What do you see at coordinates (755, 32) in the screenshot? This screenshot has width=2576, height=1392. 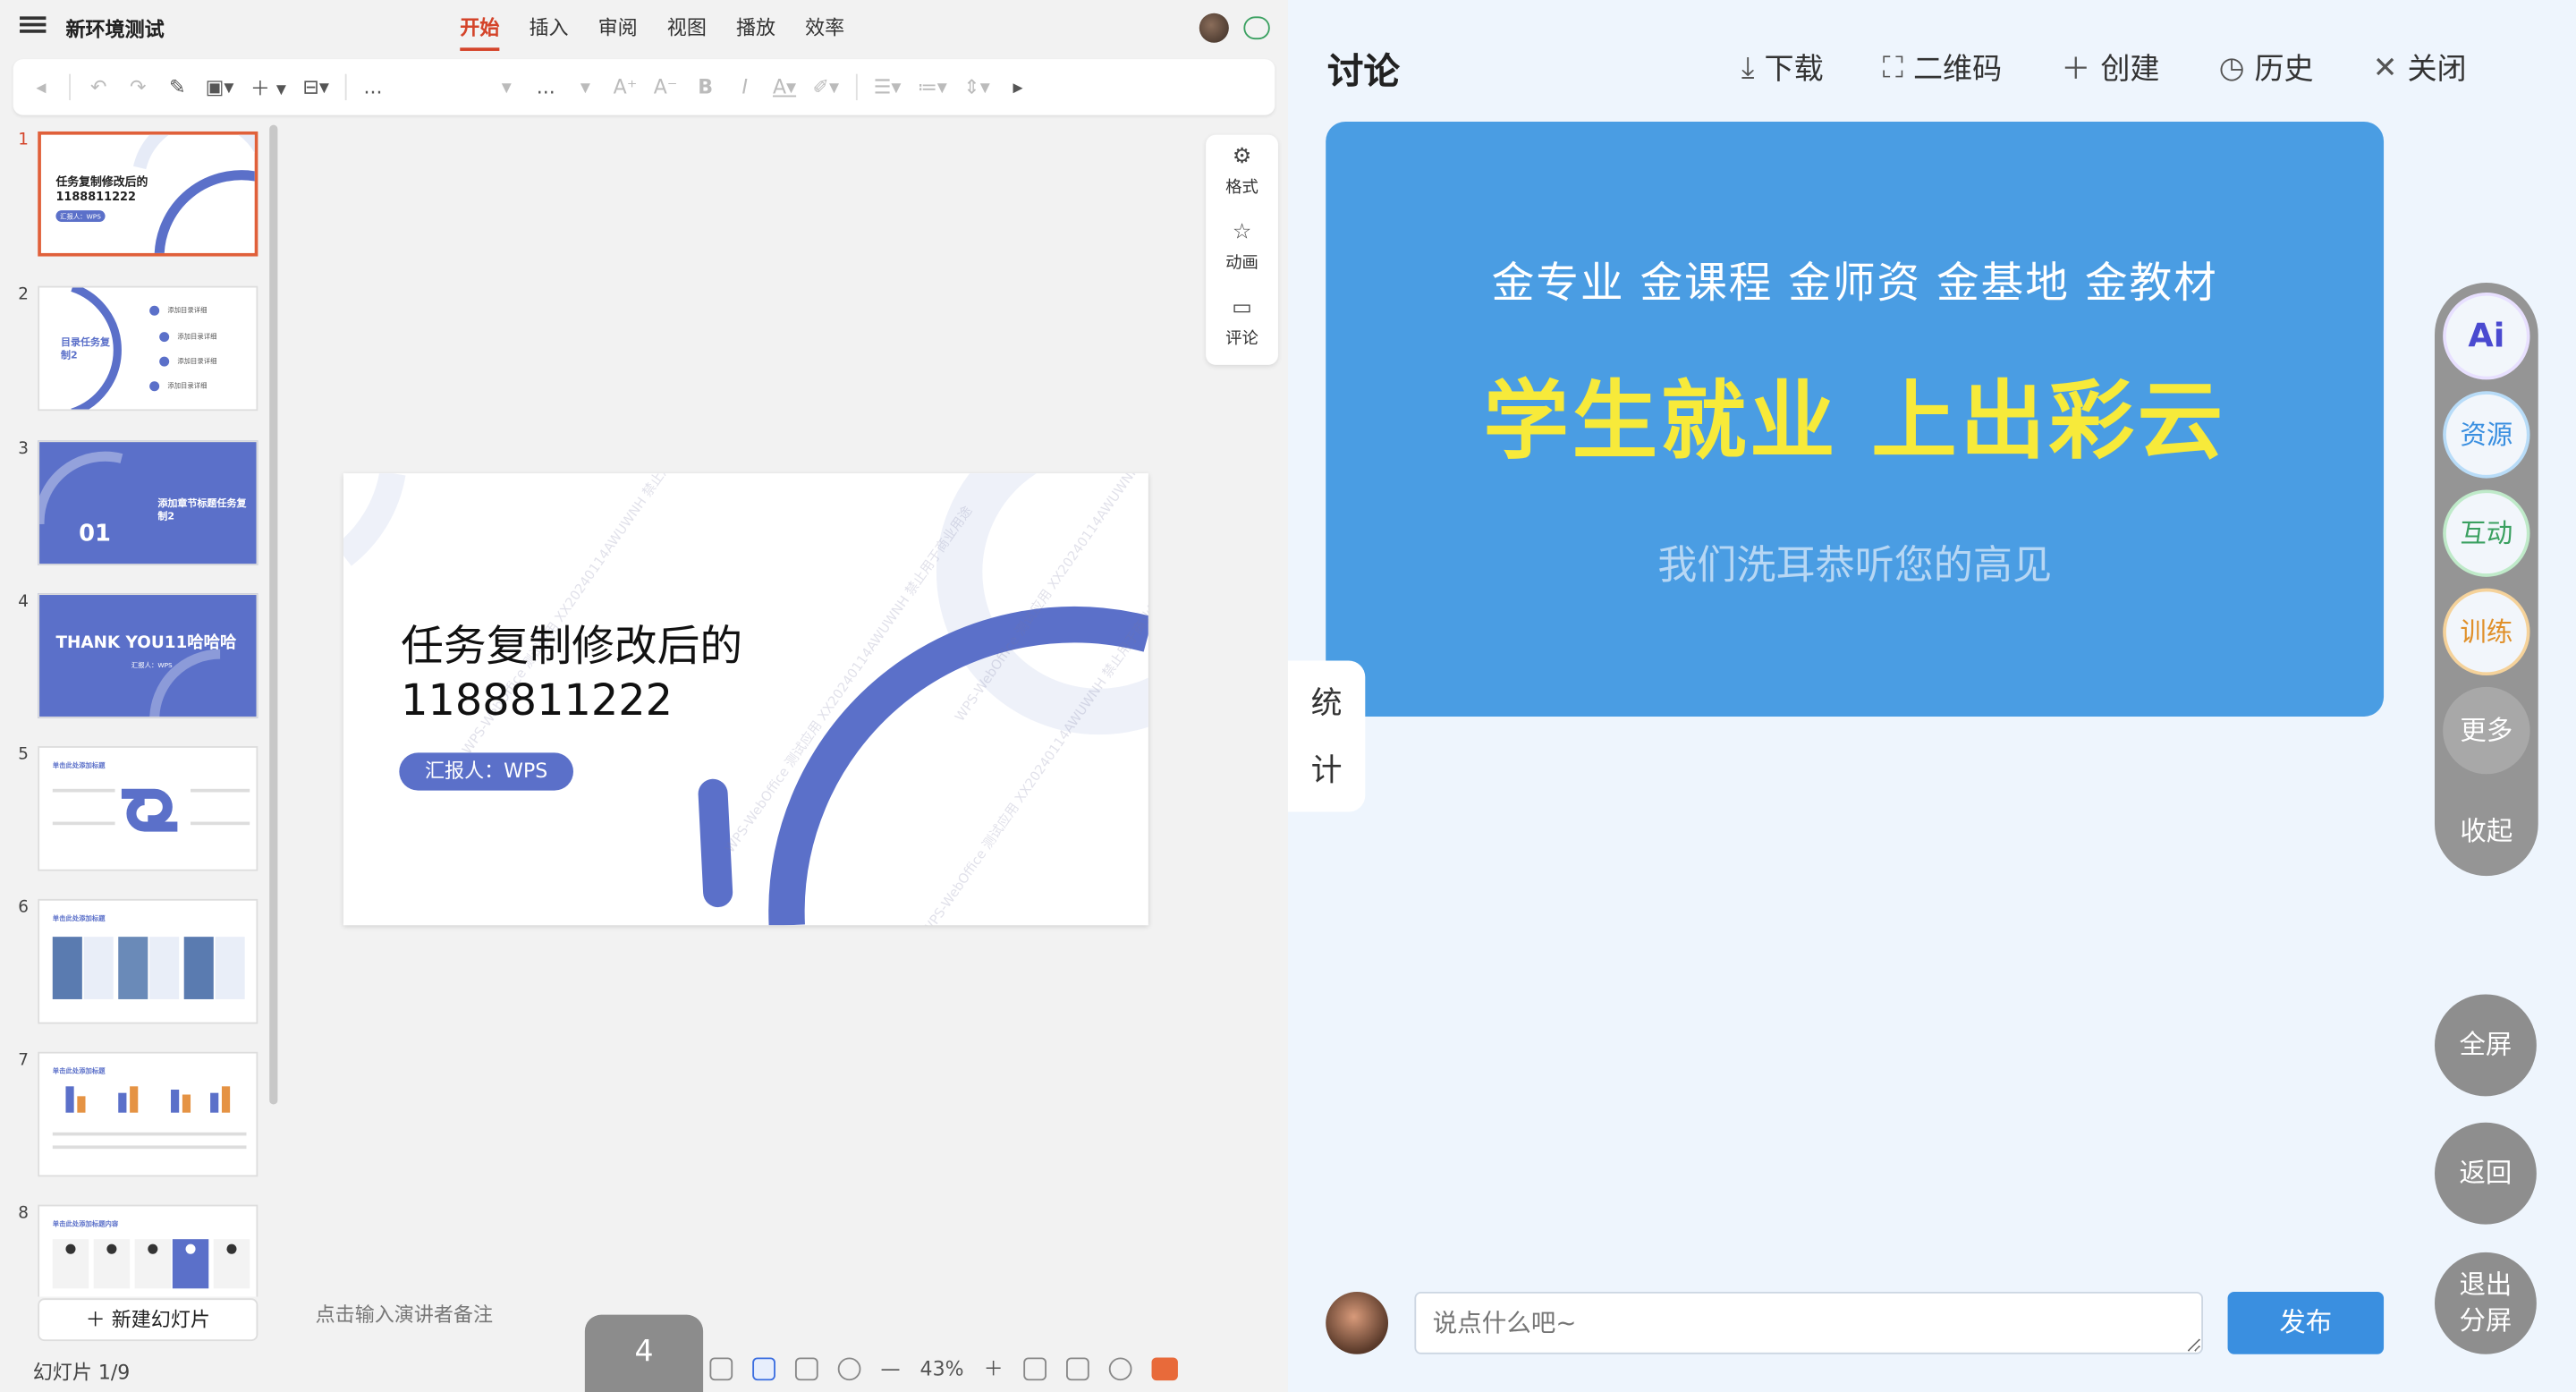 I see `tab-play: 播放` at bounding box center [755, 32].